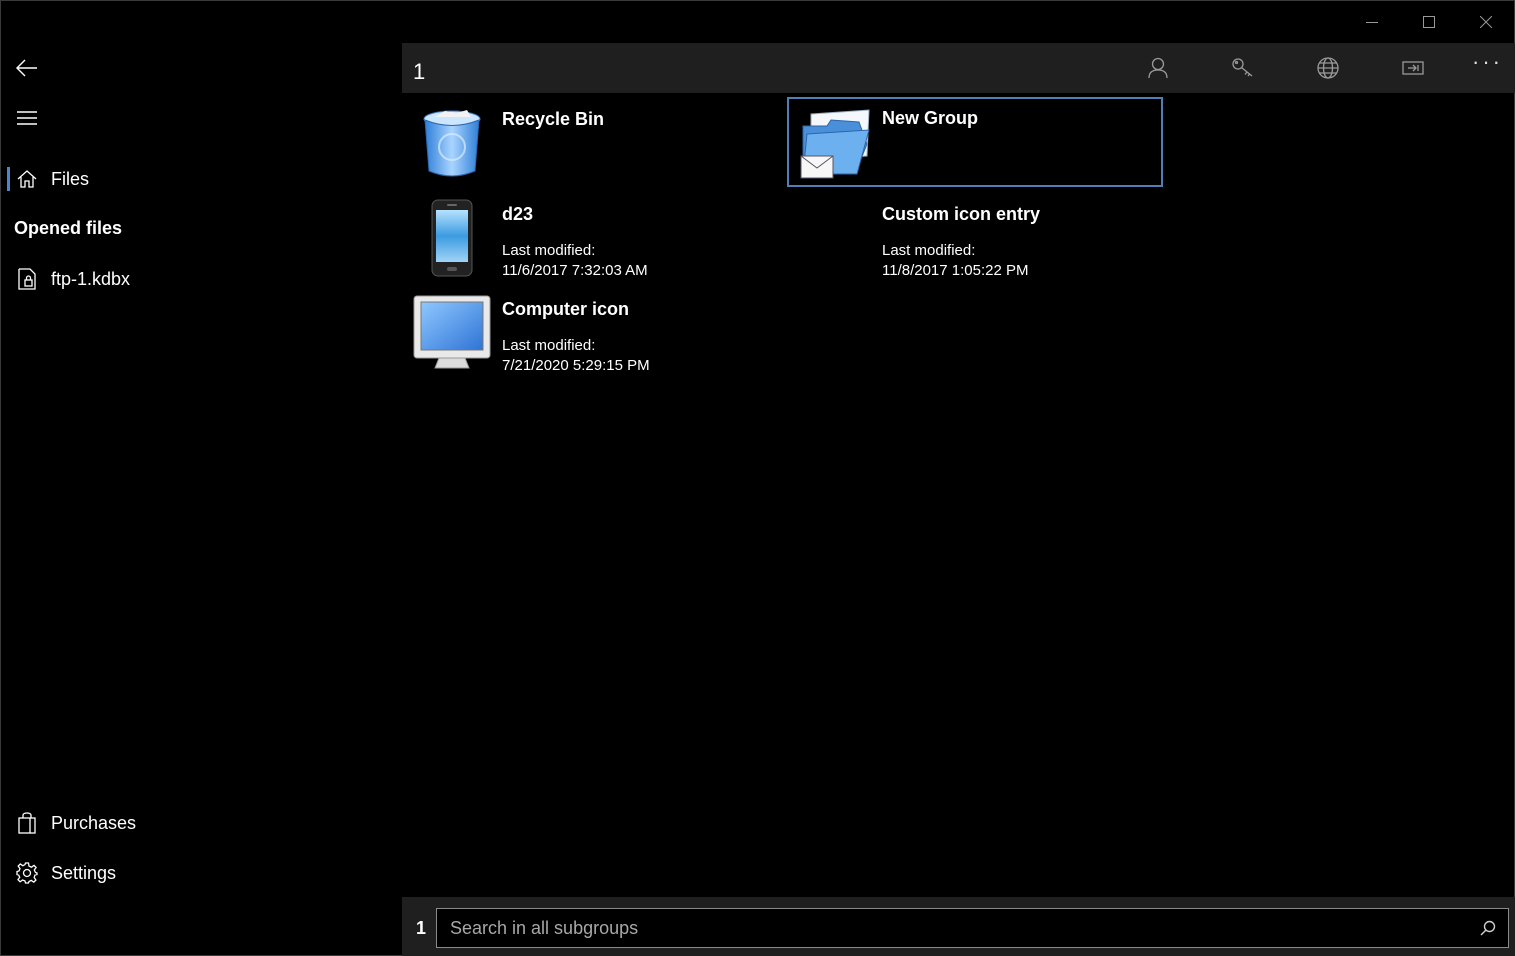  I want to click on key-icon, so click(1242, 67).